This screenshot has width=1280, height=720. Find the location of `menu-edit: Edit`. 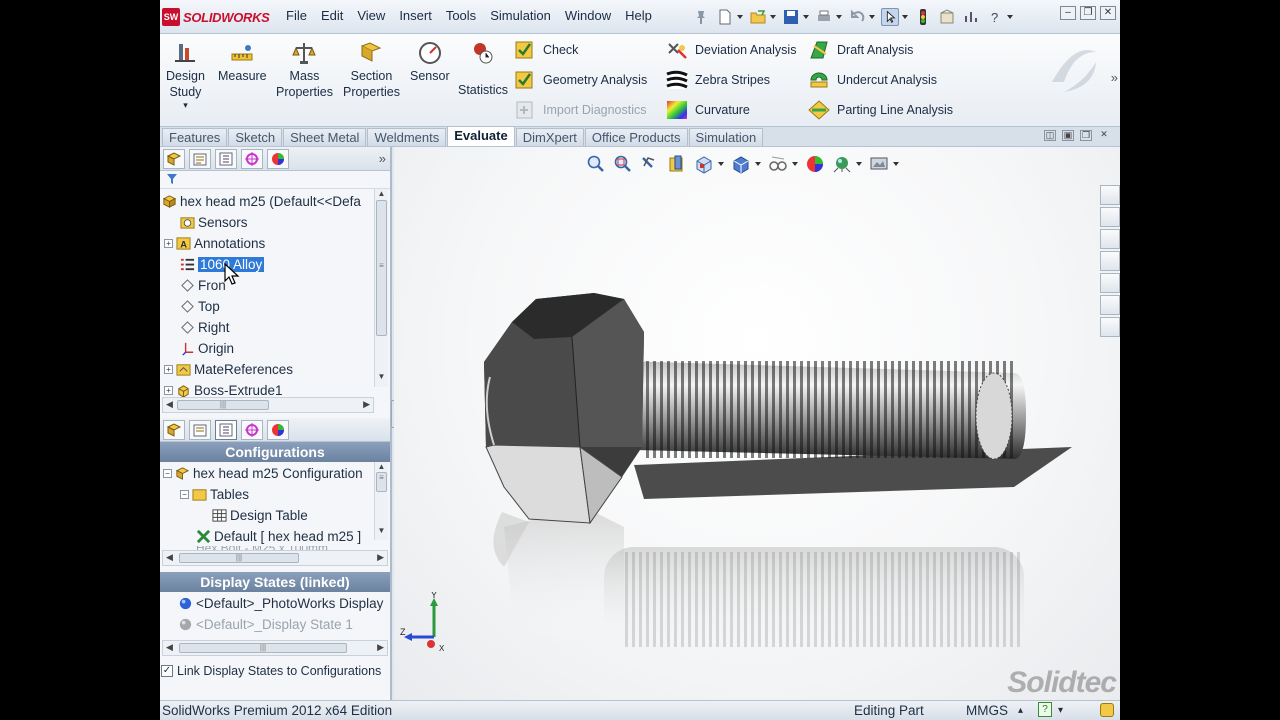

menu-edit: Edit is located at coordinates (332, 15).